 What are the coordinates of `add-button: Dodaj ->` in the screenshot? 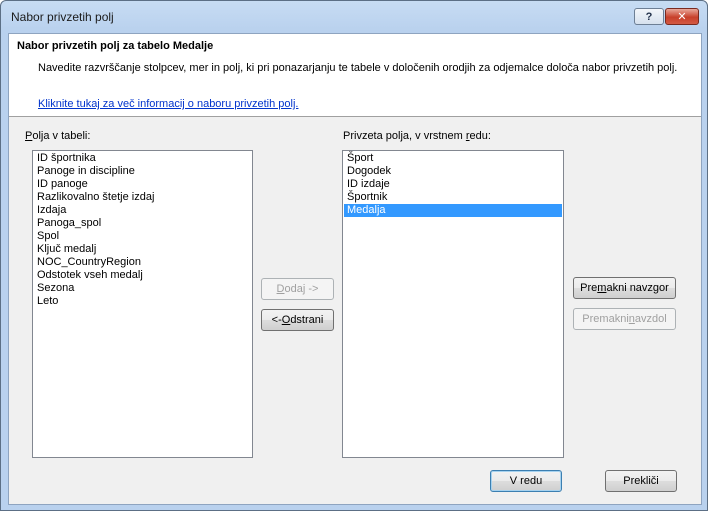 It's located at (297, 289).